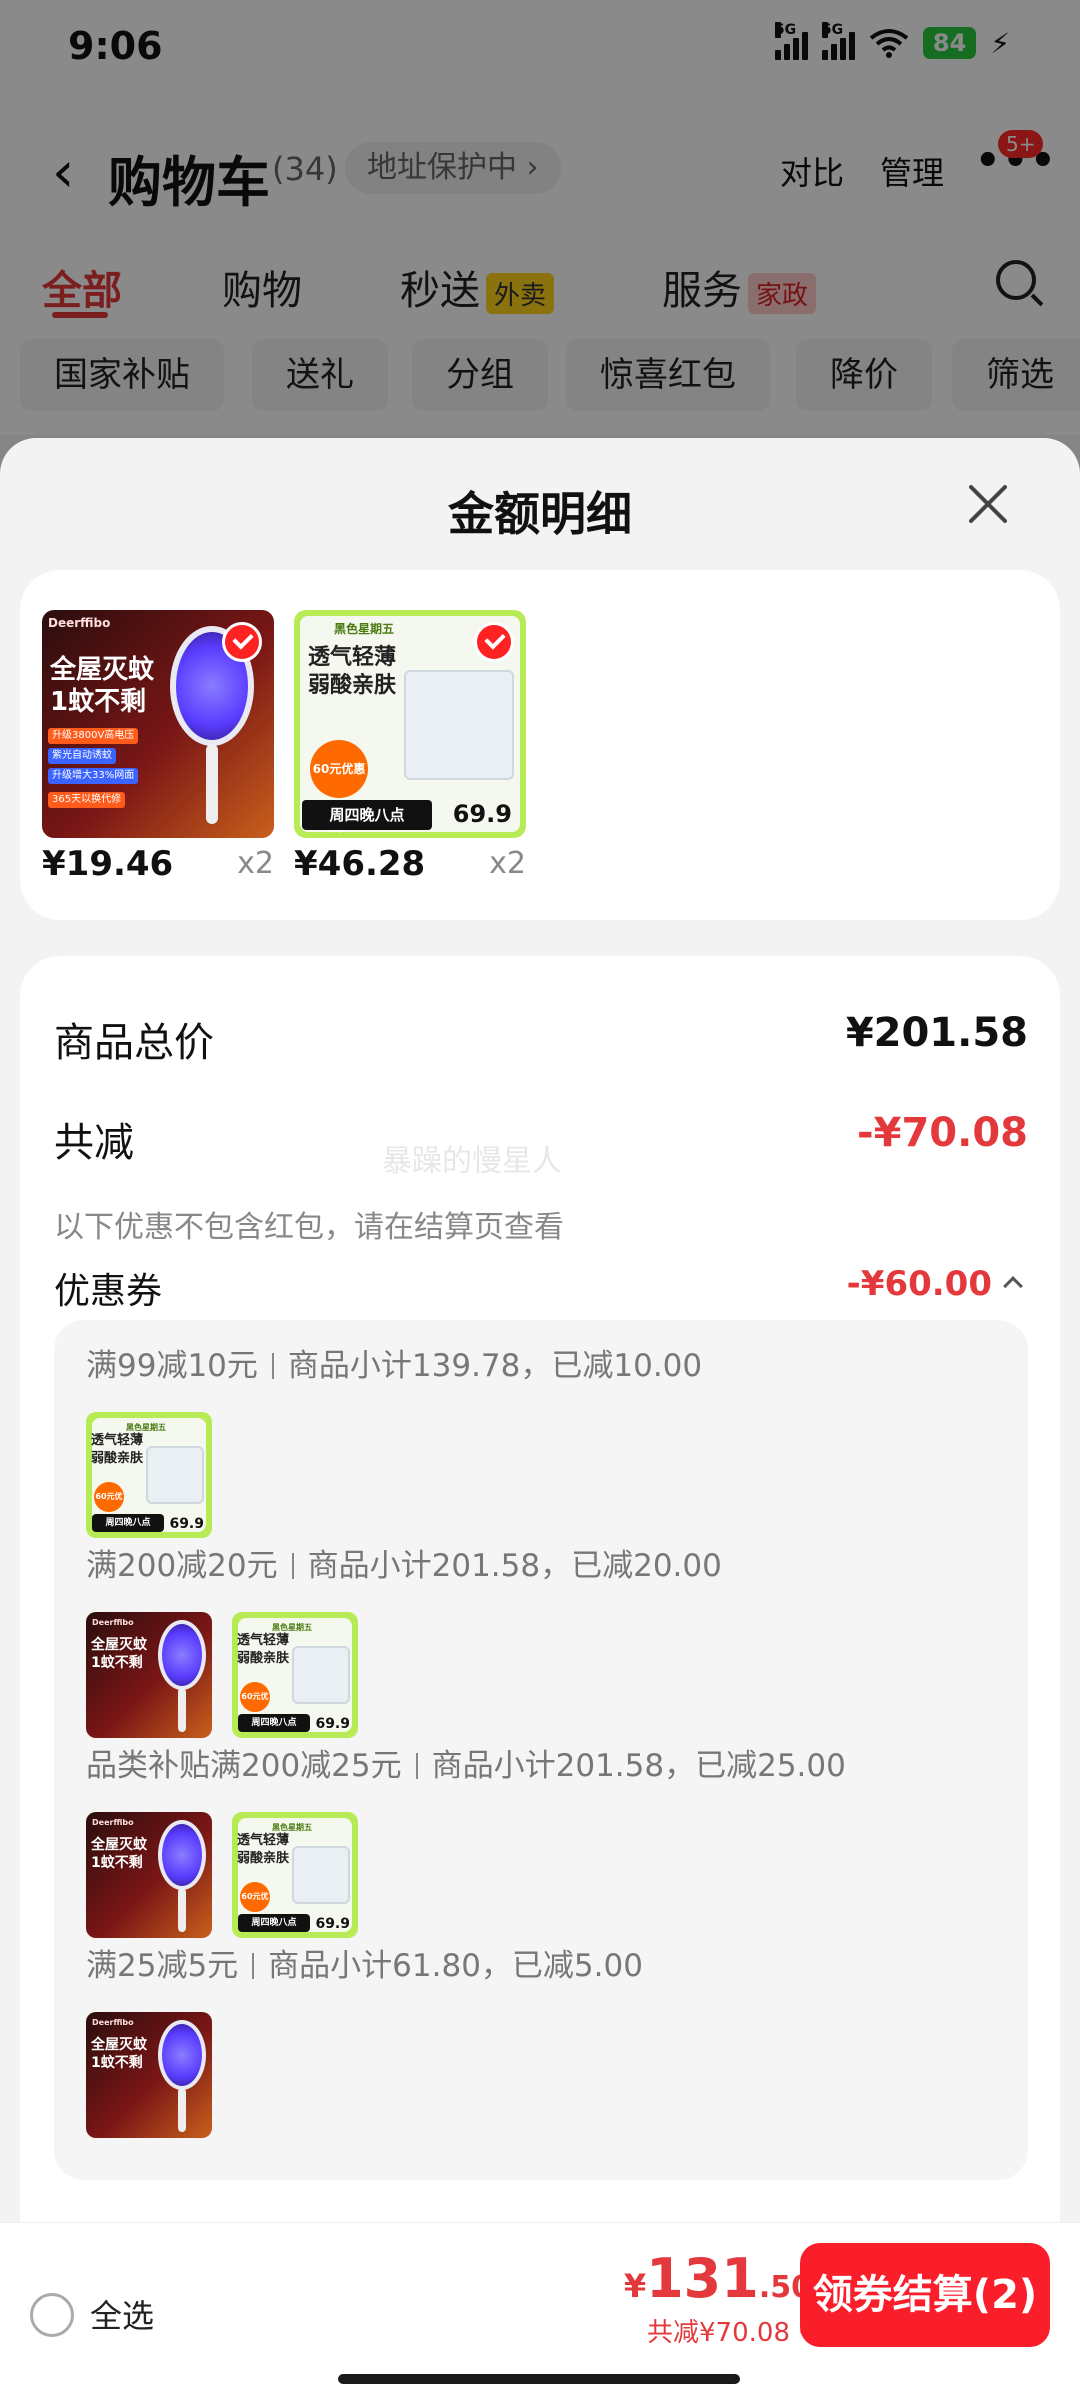 The width and height of the screenshot is (1080, 2400). I want to click on coupon-value: -¥60.00, so click(919, 1284).